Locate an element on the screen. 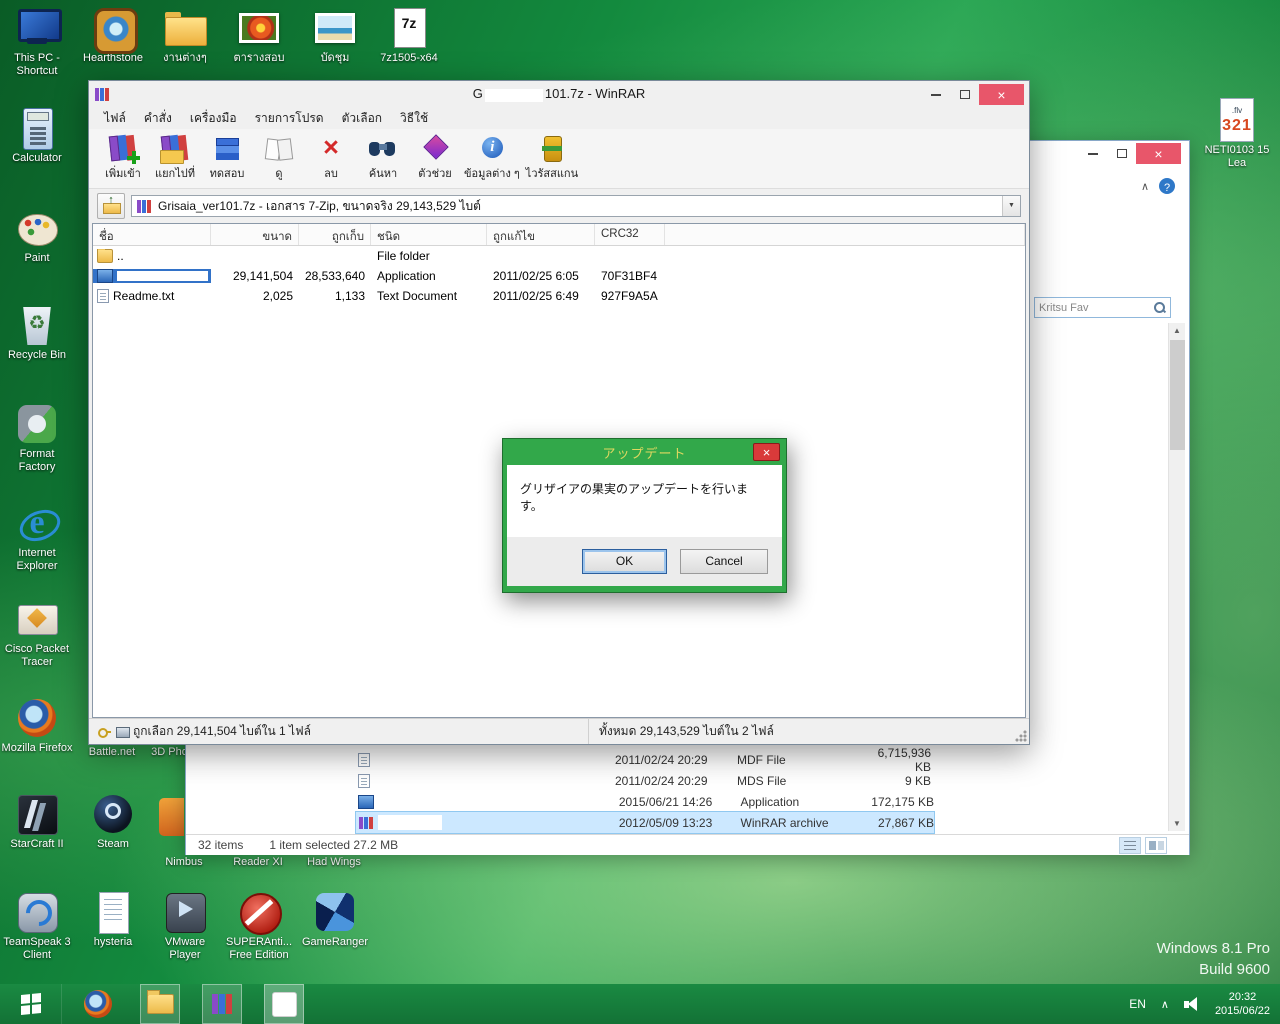  partial-desktop-icon is located at coordinates (171, 817).